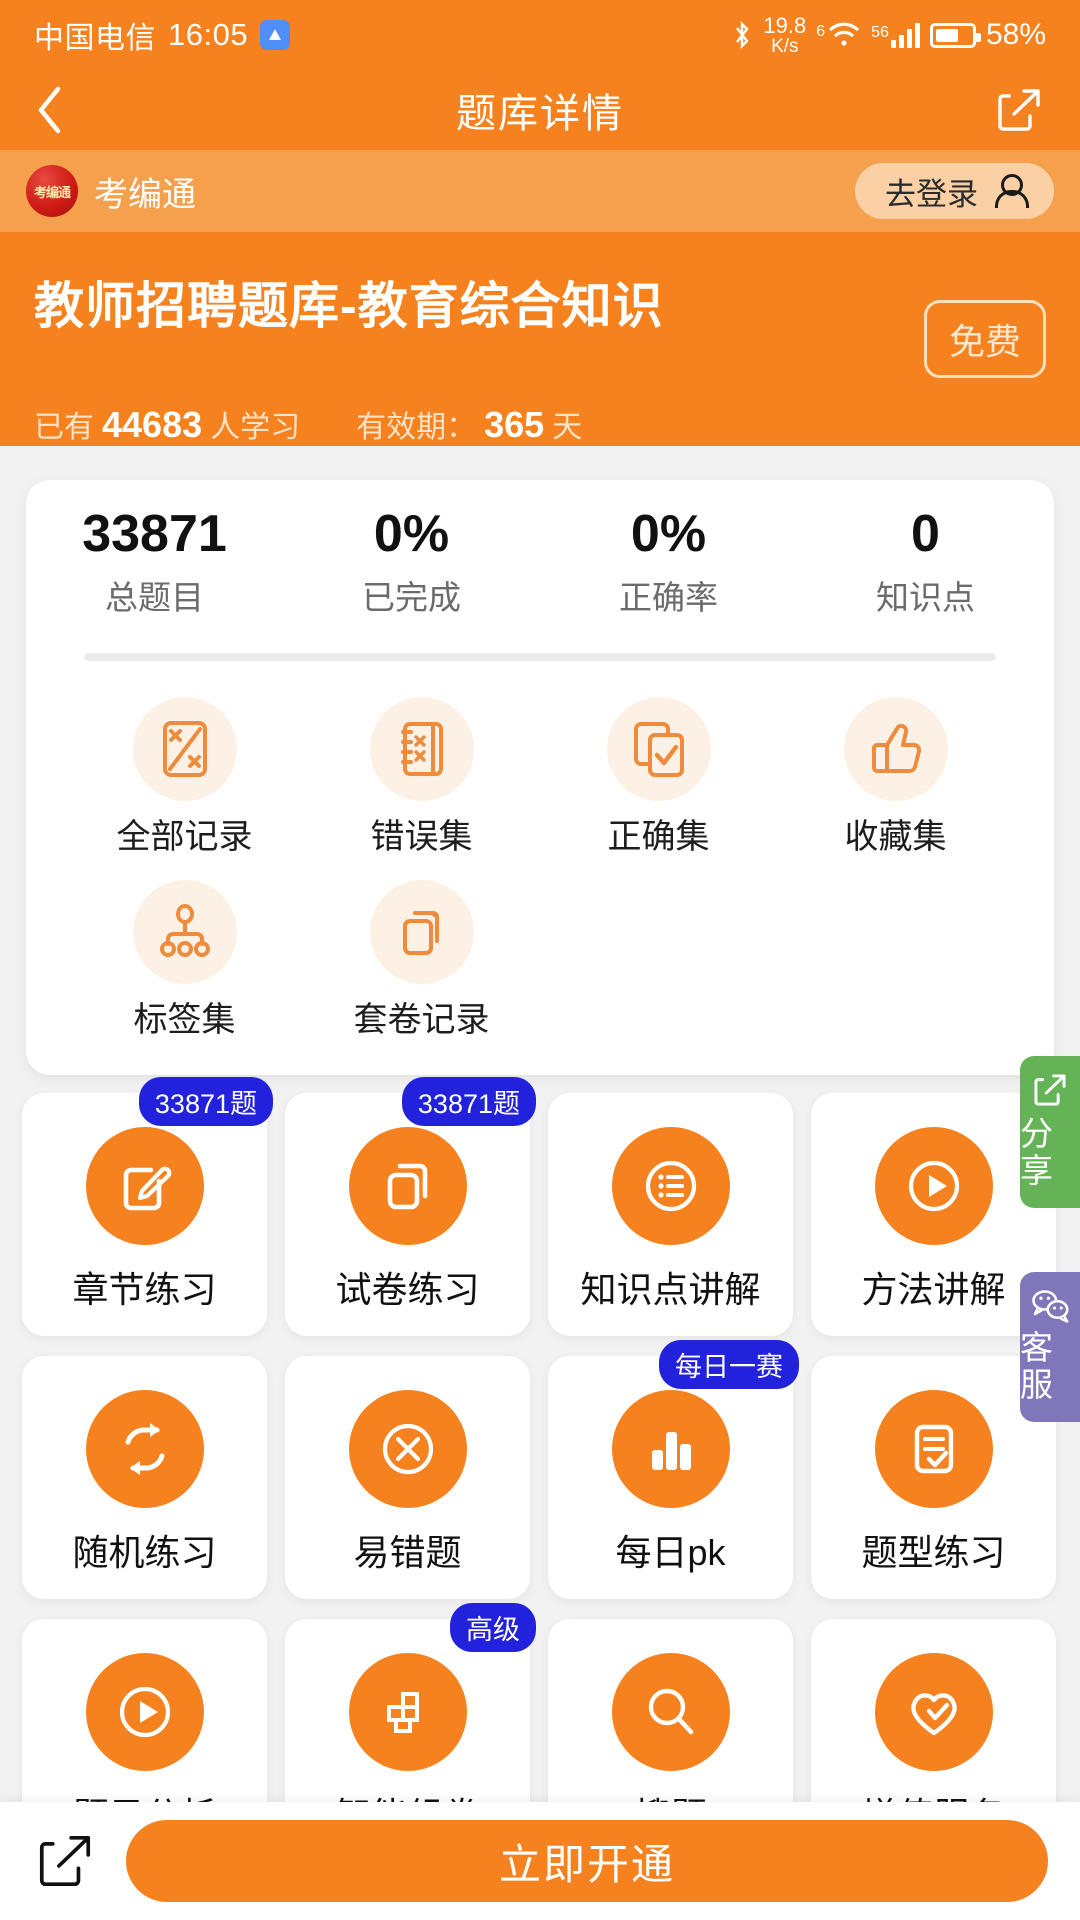 The image size is (1080, 1920). I want to click on feature-daily-pk: 每日pk, so click(670, 1478).